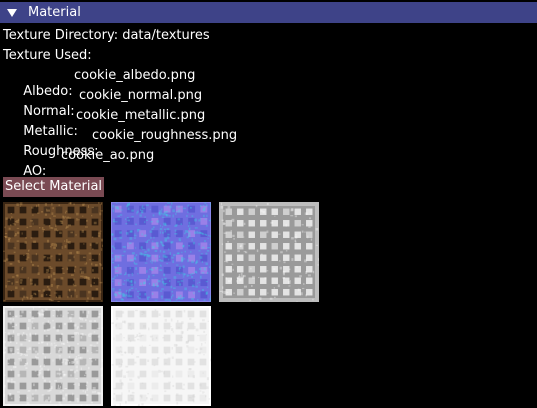 This screenshot has height=408, width=537. Describe the element at coordinates (141, 95) in the screenshot. I see `texture-filename: cookie_normal.png` at that location.